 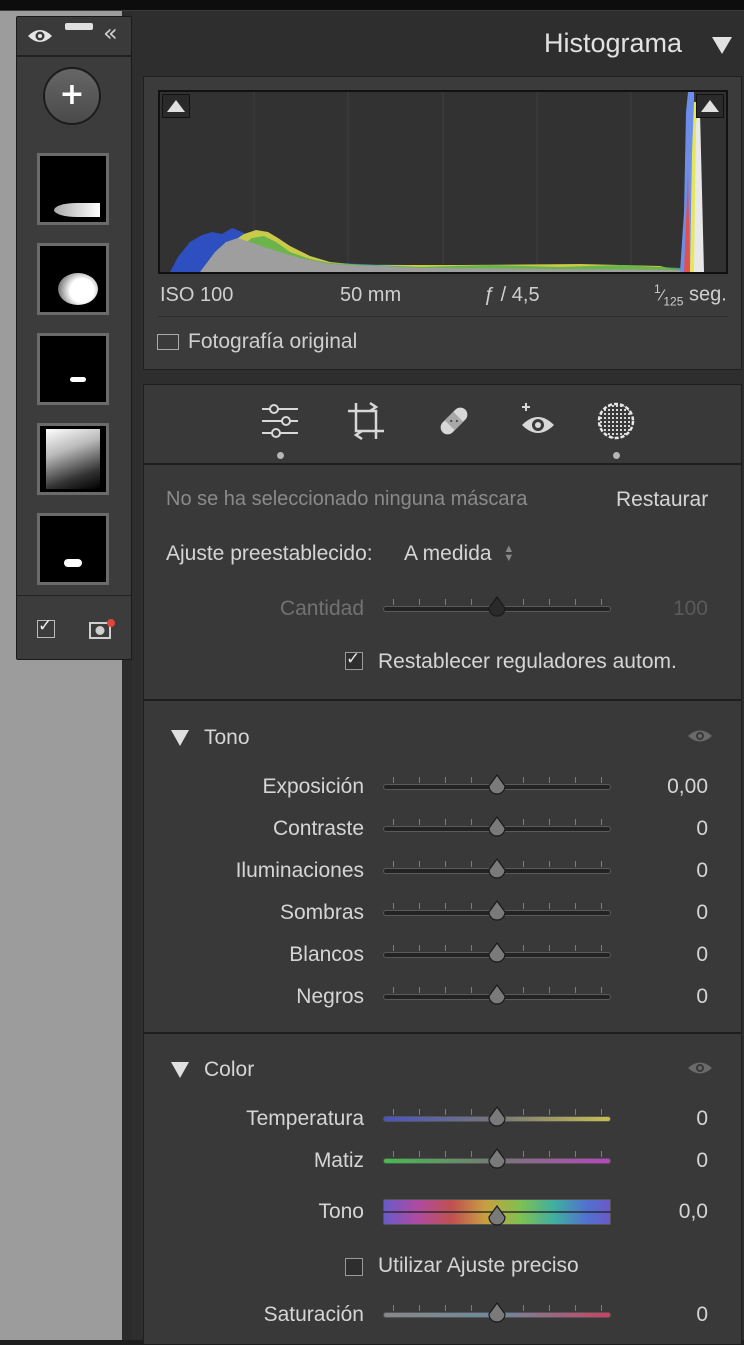 I want to click on whites-value: 0, so click(x=668, y=955).